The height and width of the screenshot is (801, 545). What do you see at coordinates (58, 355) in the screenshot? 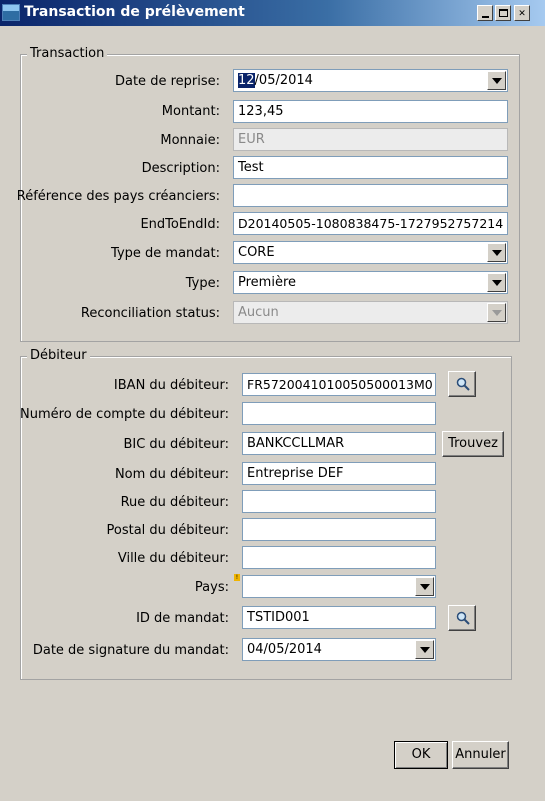
I see `debiteur-legend: Débiteur` at bounding box center [58, 355].